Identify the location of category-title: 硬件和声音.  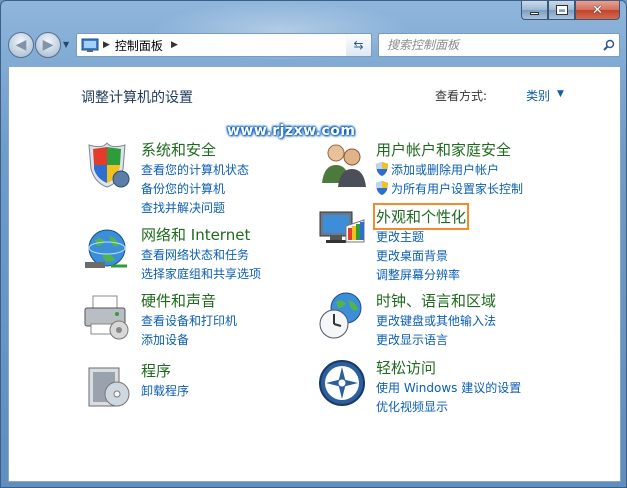
(178, 300).